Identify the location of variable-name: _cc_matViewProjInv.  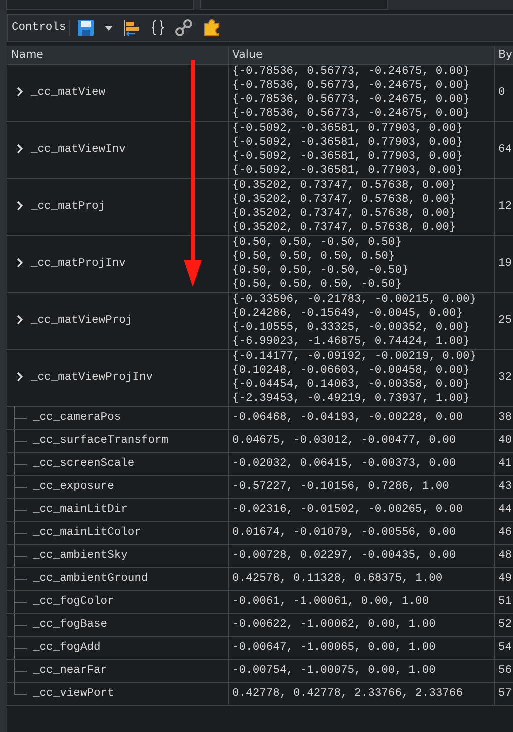
(92, 377).